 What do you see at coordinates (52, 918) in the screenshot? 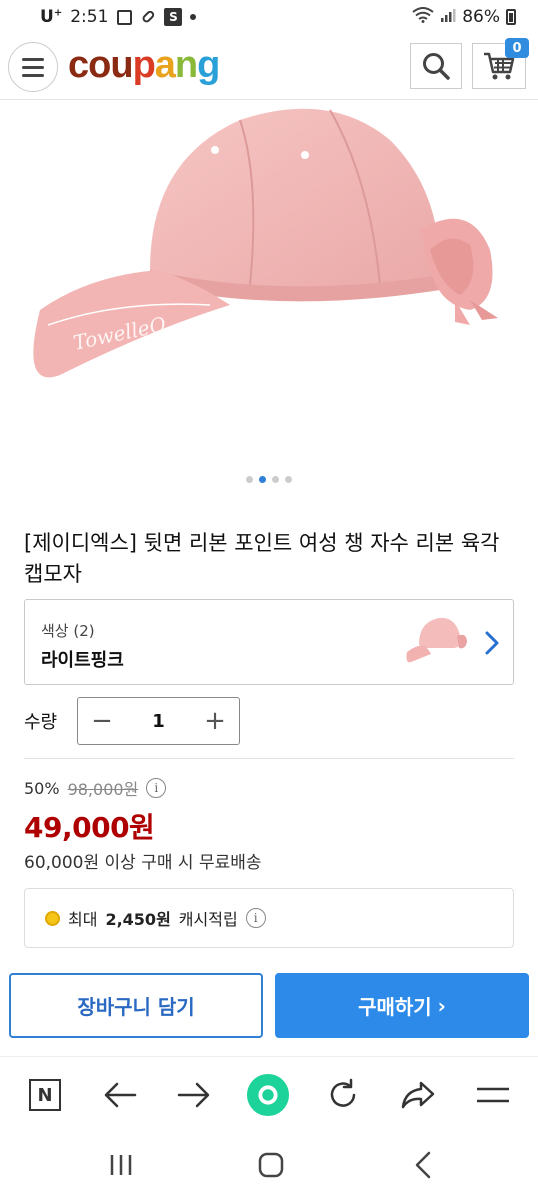
I see `coin-icon` at bounding box center [52, 918].